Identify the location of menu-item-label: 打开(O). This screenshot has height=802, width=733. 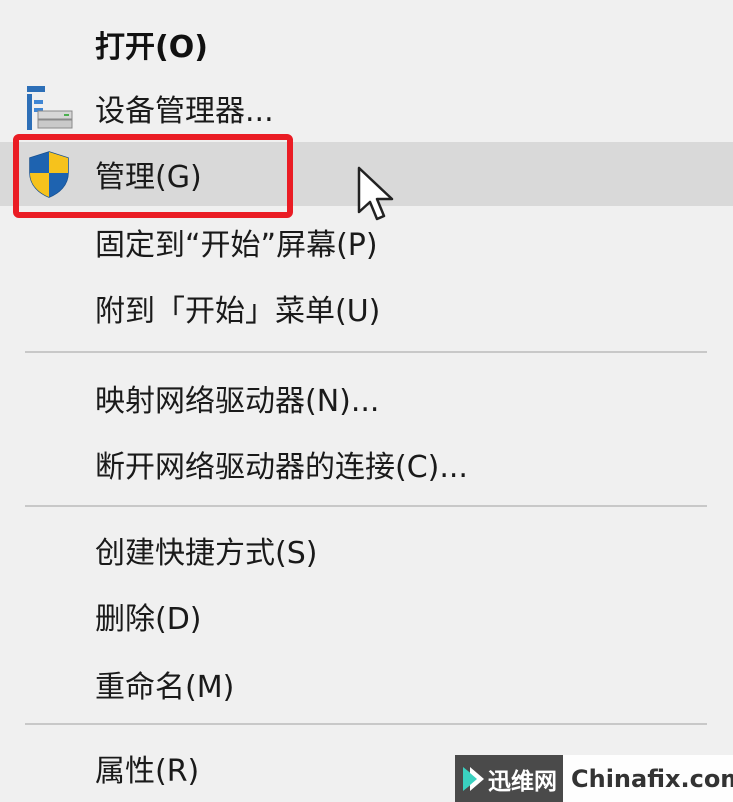
(151, 47).